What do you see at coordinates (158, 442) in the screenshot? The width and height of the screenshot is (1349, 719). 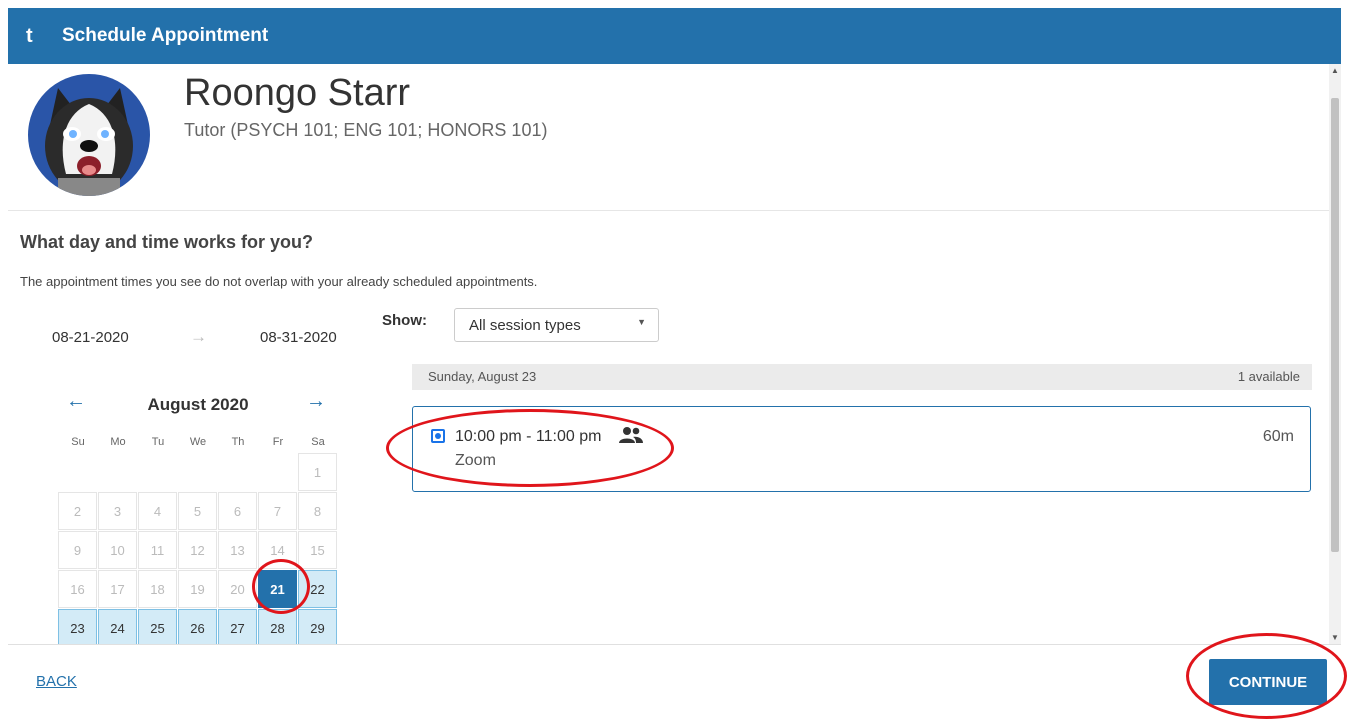 I see `weekday-label: Tu` at bounding box center [158, 442].